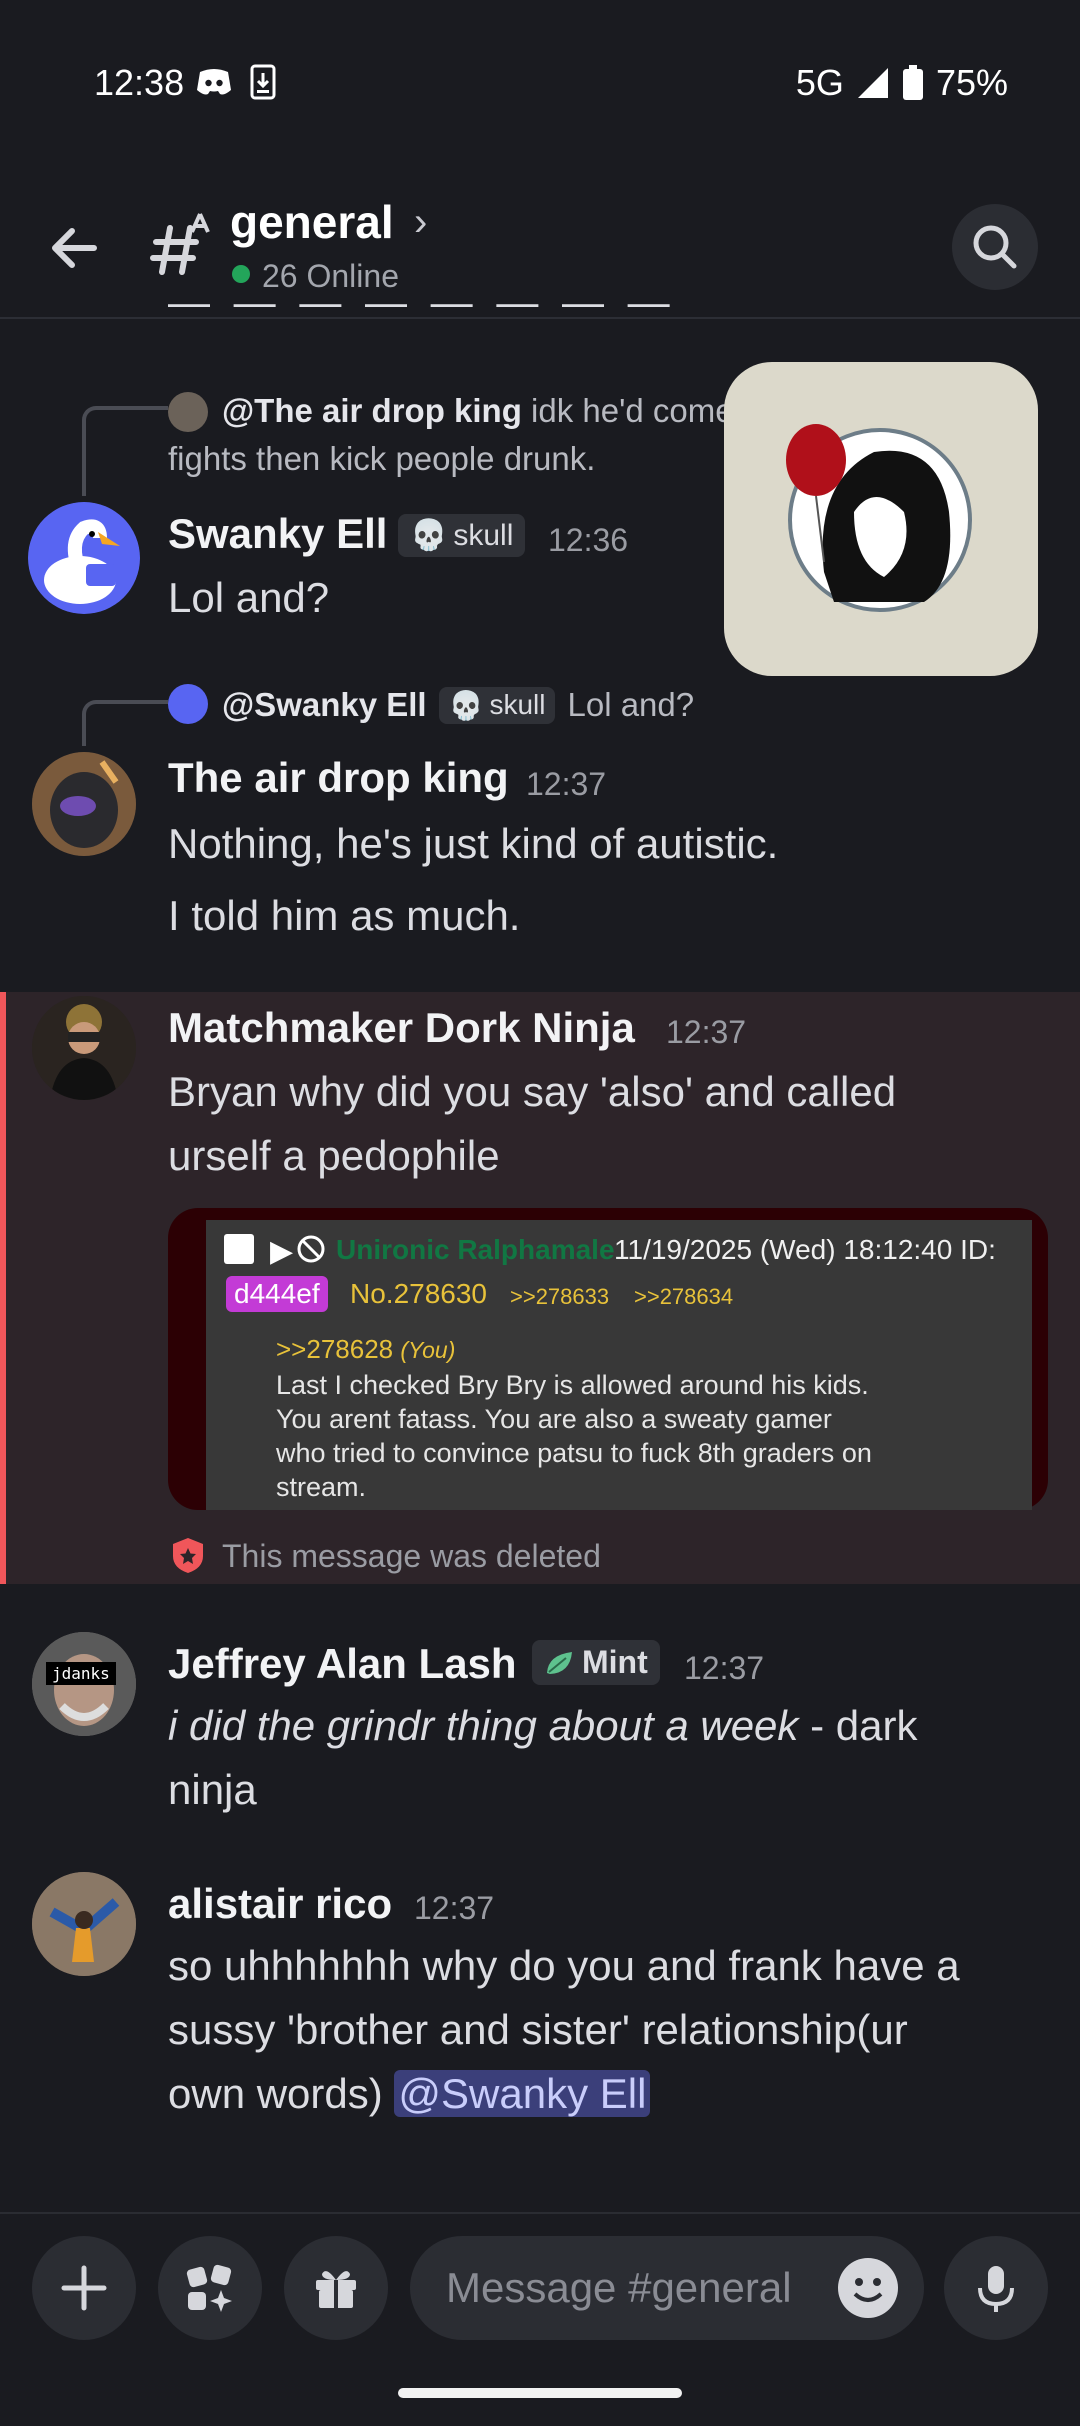 This screenshot has width=1080, height=2426. Describe the element at coordinates (81, 1673) in the screenshot. I see `avatar-overlay-text: jdanks` at that location.